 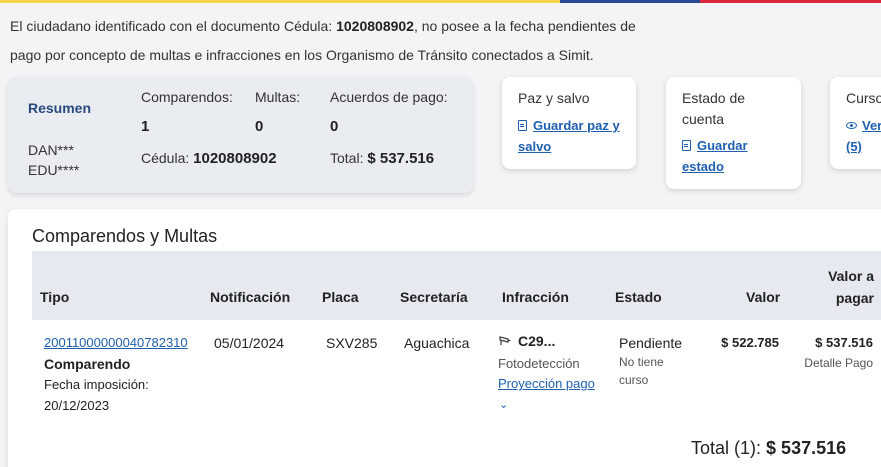 I want to click on estado-de-cuenta-title: Estado de cuenta, so click(x=713, y=109).